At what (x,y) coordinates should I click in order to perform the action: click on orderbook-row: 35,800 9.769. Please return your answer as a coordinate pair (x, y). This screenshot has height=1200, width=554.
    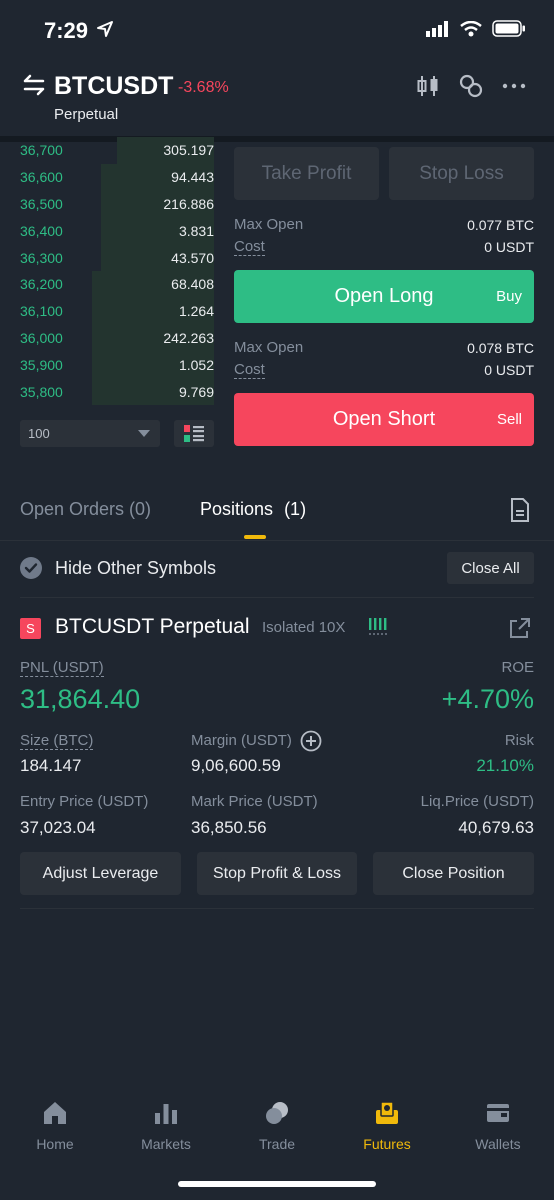
    Looking at the image, I should click on (117, 391).